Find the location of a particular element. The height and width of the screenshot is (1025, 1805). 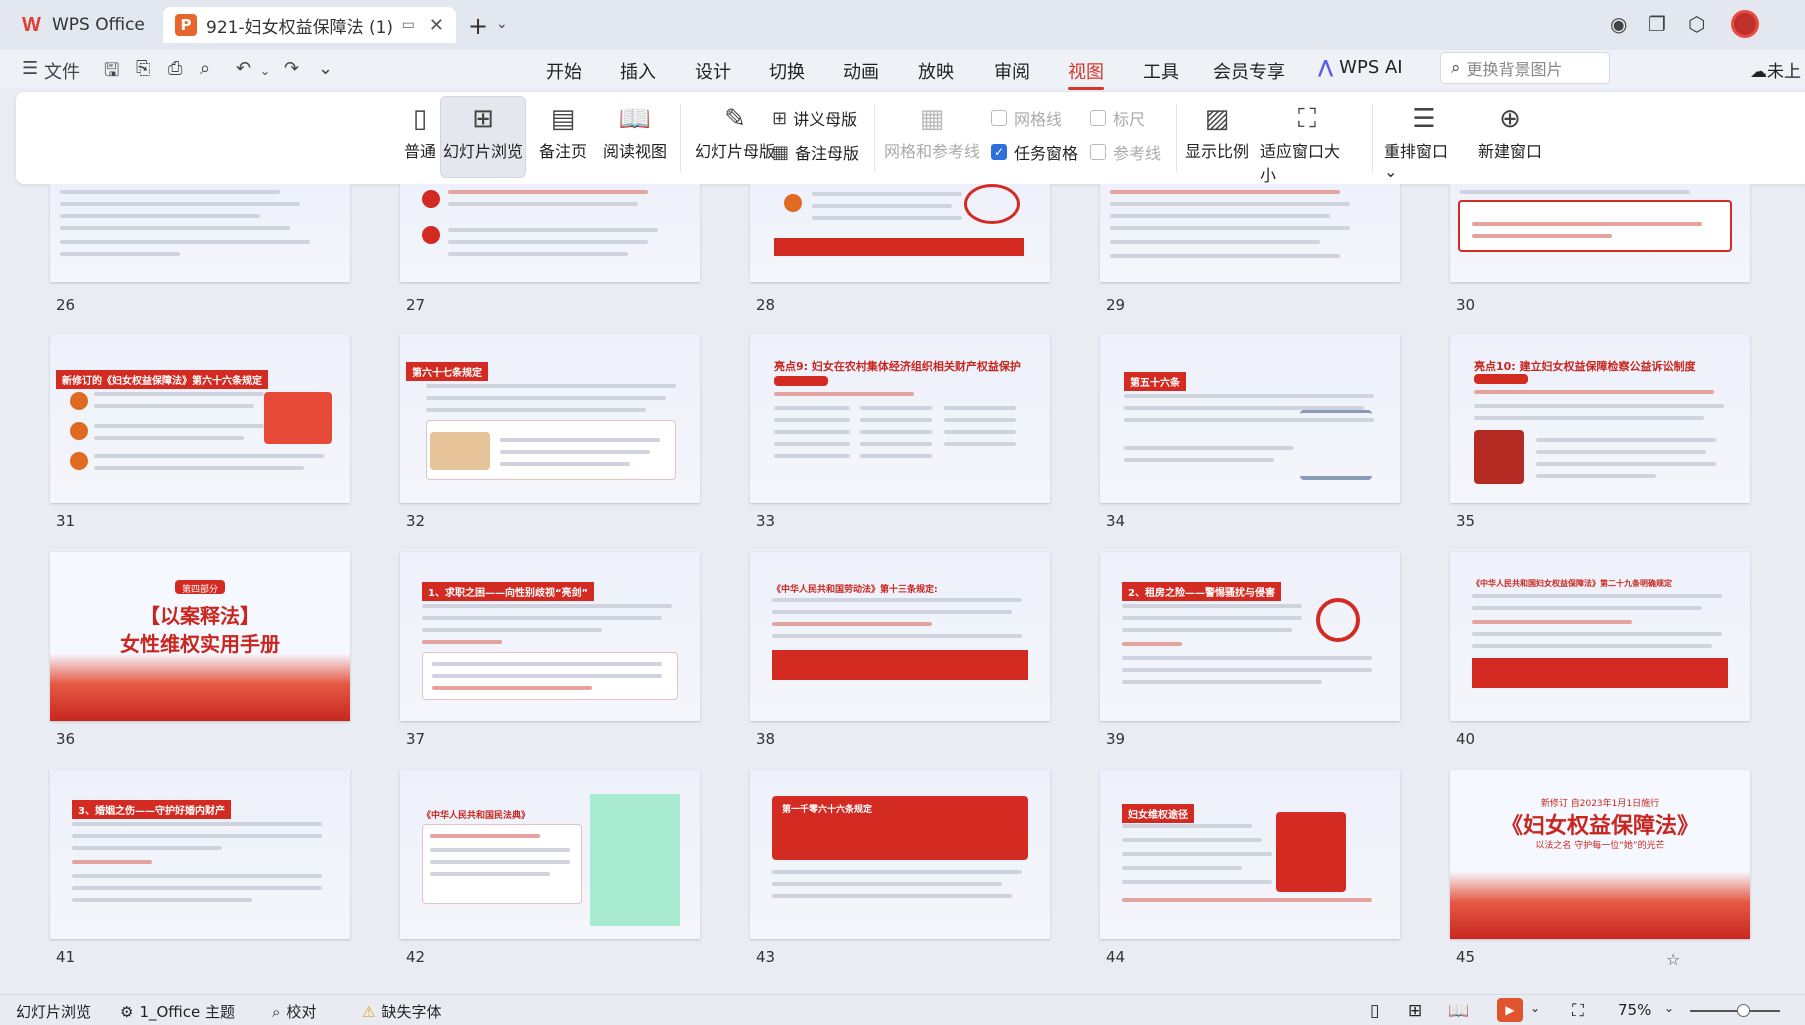

slideshow-dropdown-icon: ⌄ is located at coordinates (1535, 1008).